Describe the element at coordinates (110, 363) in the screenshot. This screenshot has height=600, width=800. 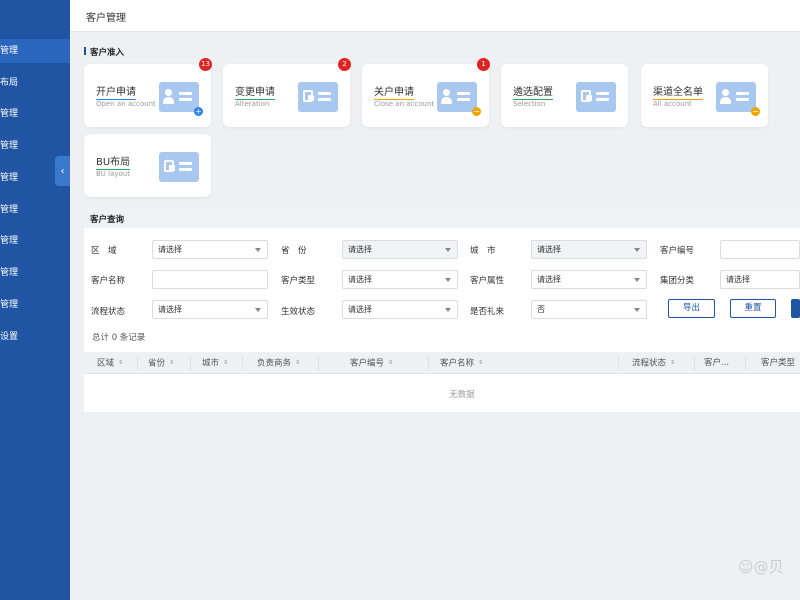
I see `column-header-region: 区域 ⇕` at that location.